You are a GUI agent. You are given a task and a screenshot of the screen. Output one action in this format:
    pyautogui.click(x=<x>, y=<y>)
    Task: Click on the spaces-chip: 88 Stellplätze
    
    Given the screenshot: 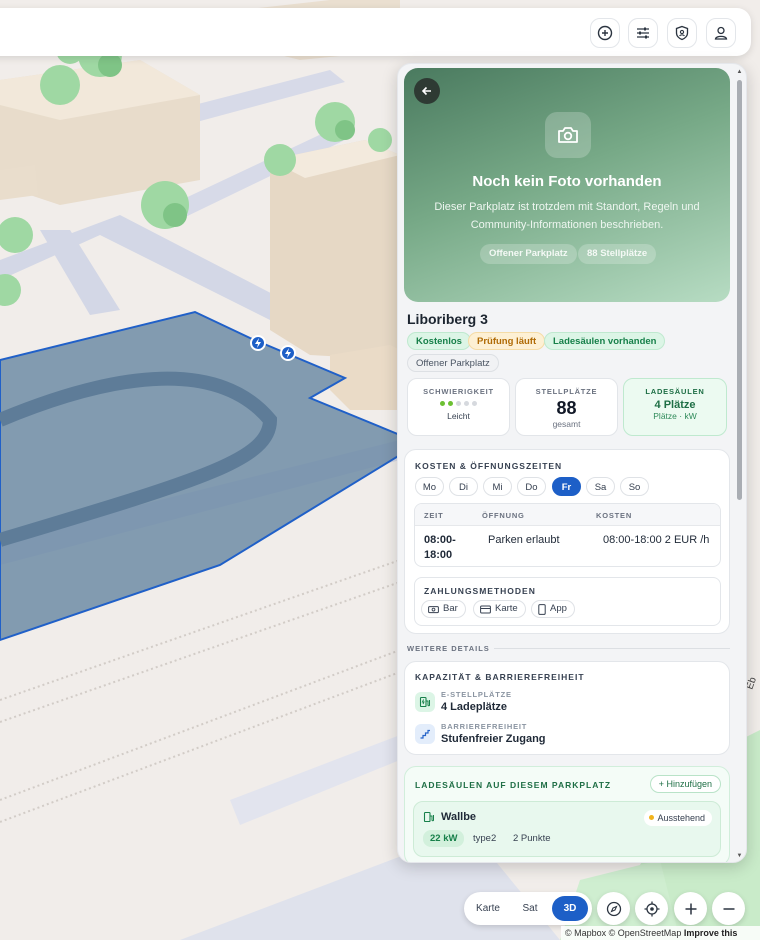 What is the action you would take?
    pyautogui.click(x=617, y=254)
    